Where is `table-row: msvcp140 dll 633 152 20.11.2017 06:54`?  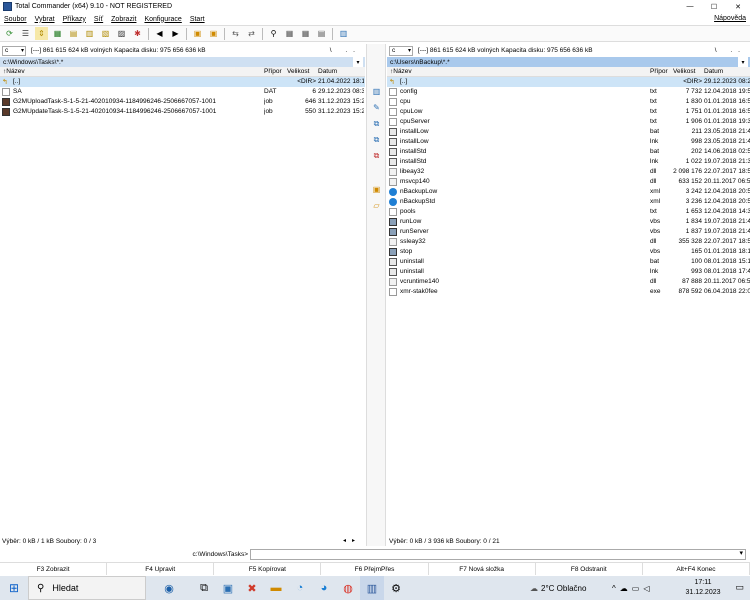
table-row: msvcp140 dll 633 152 20.11.2017 06:54 is located at coordinates (568, 182).